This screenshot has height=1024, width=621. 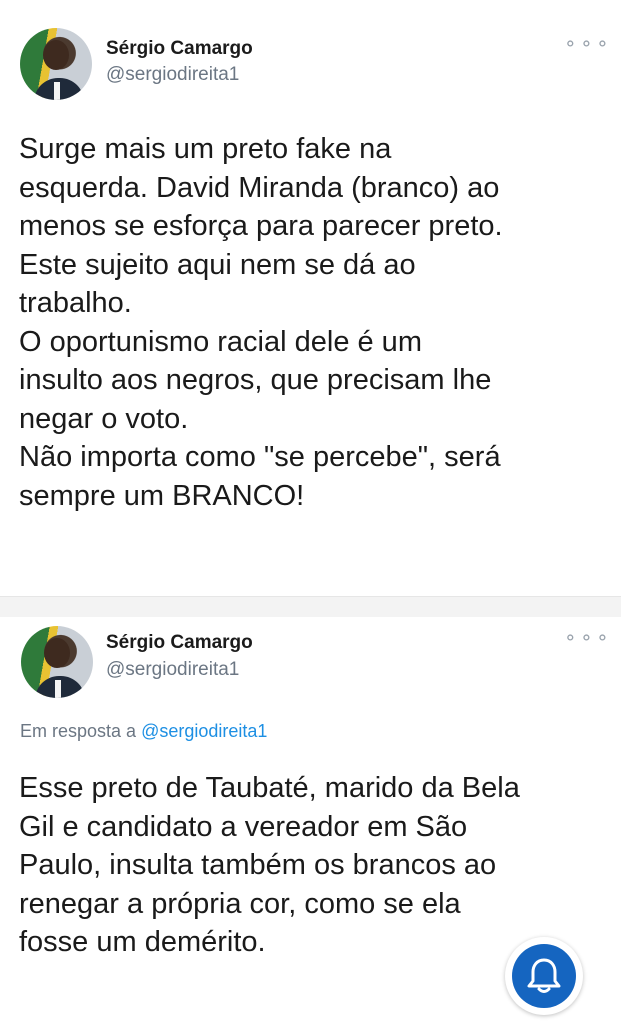 I want to click on bell-icon, so click(x=544, y=975).